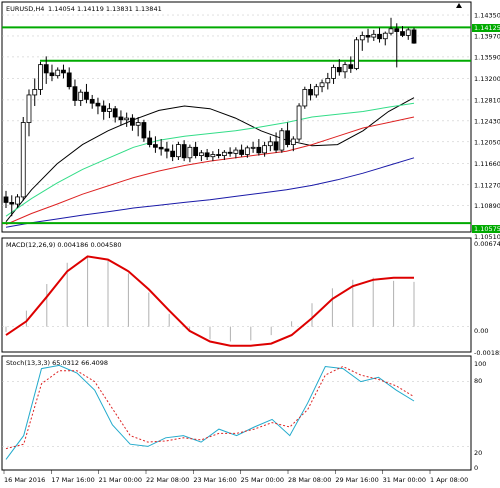 This screenshot has width=500, height=488. Describe the element at coordinates (476, 468) in the screenshot. I see `stoch-tick-0: 0` at that location.